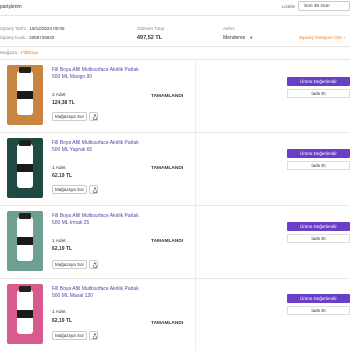 Image resolution: width=350 pixels, height=350 pixels. Describe the element at coordinates (151, 28) in the screenshot. I see `total-label: Ödenen Tutar` at that location.